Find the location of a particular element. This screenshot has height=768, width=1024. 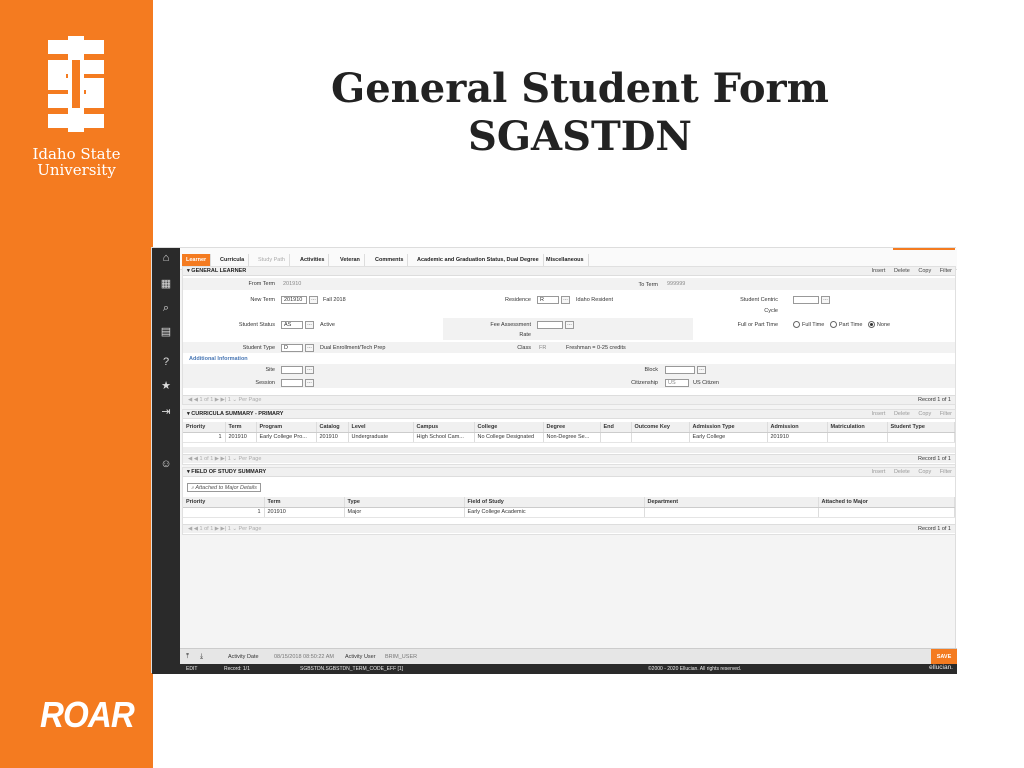

session-field is located at coordinates (292, 383).